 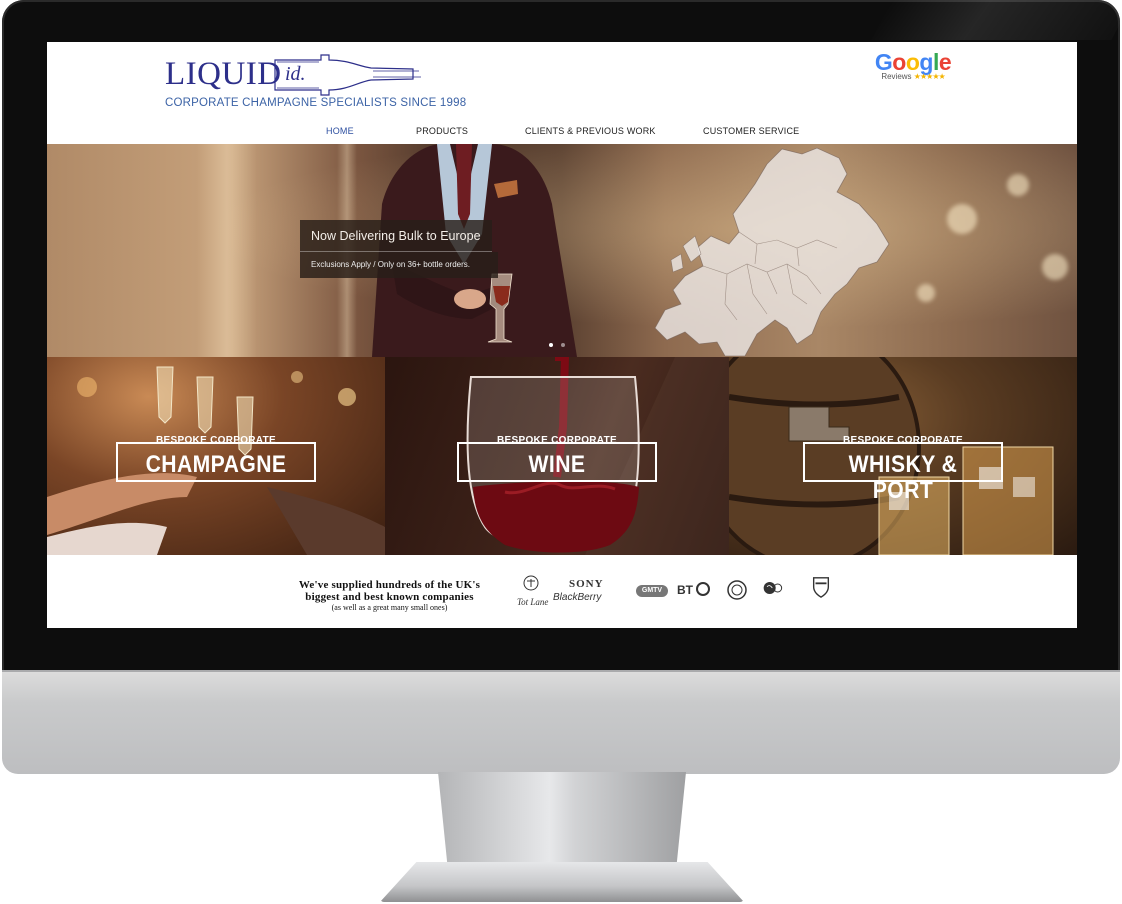 What do you see at coordinates (340, 131) in the screenshot?
I see `nav-home: HOME` at bounding box center [340, 131].